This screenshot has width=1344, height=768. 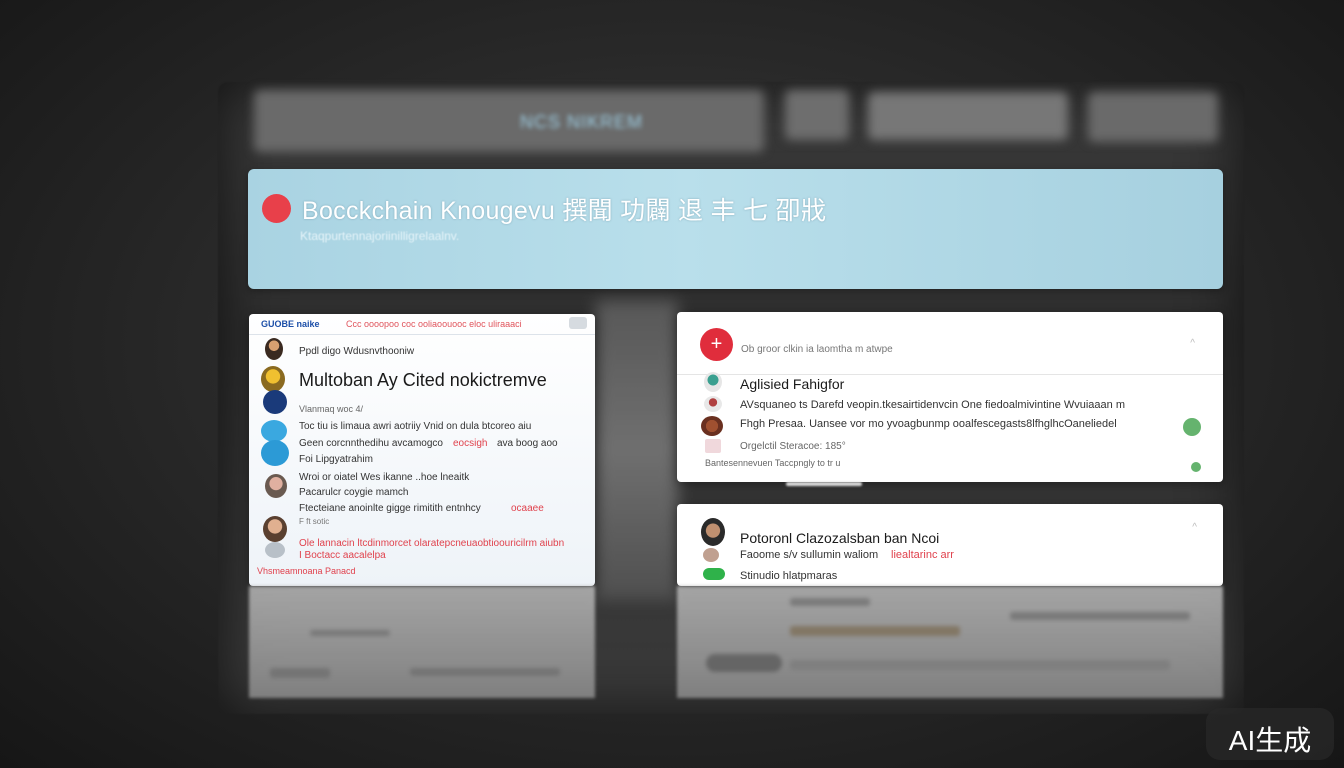 What do you see at coordinates (968, 116) in the screenshot?
I see `top-bar-search` at bounding box center [968, 116].